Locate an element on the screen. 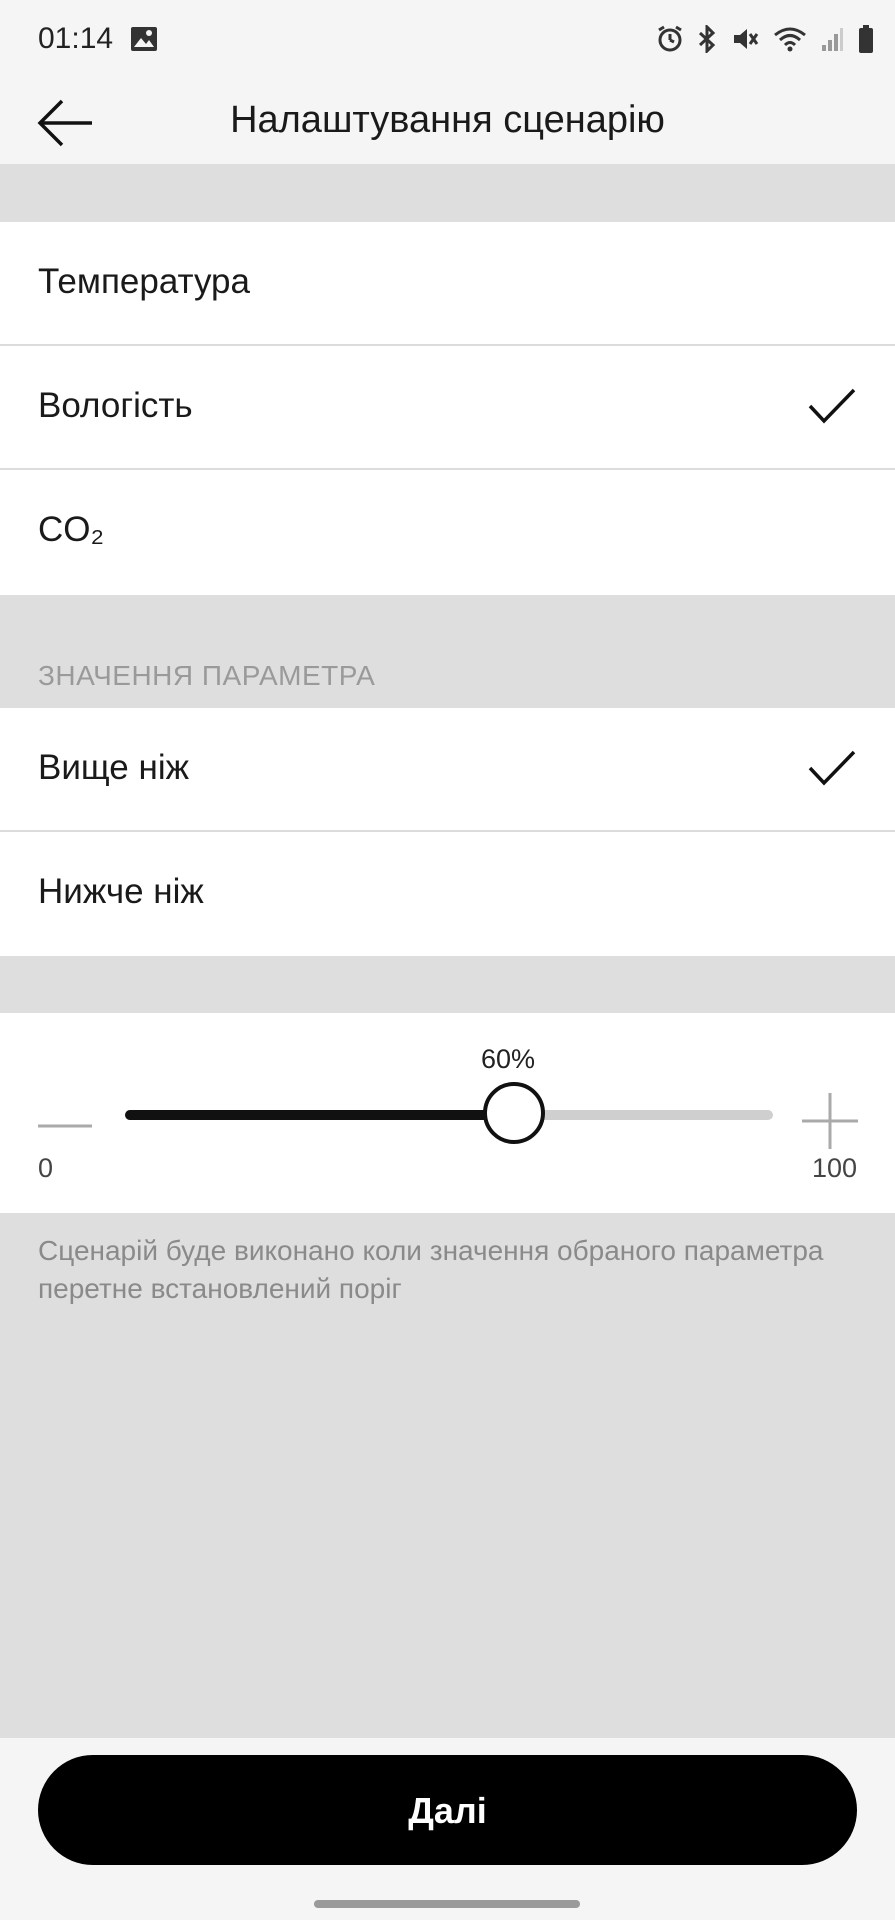  minus-icon is located at coordinates (65, 1126).